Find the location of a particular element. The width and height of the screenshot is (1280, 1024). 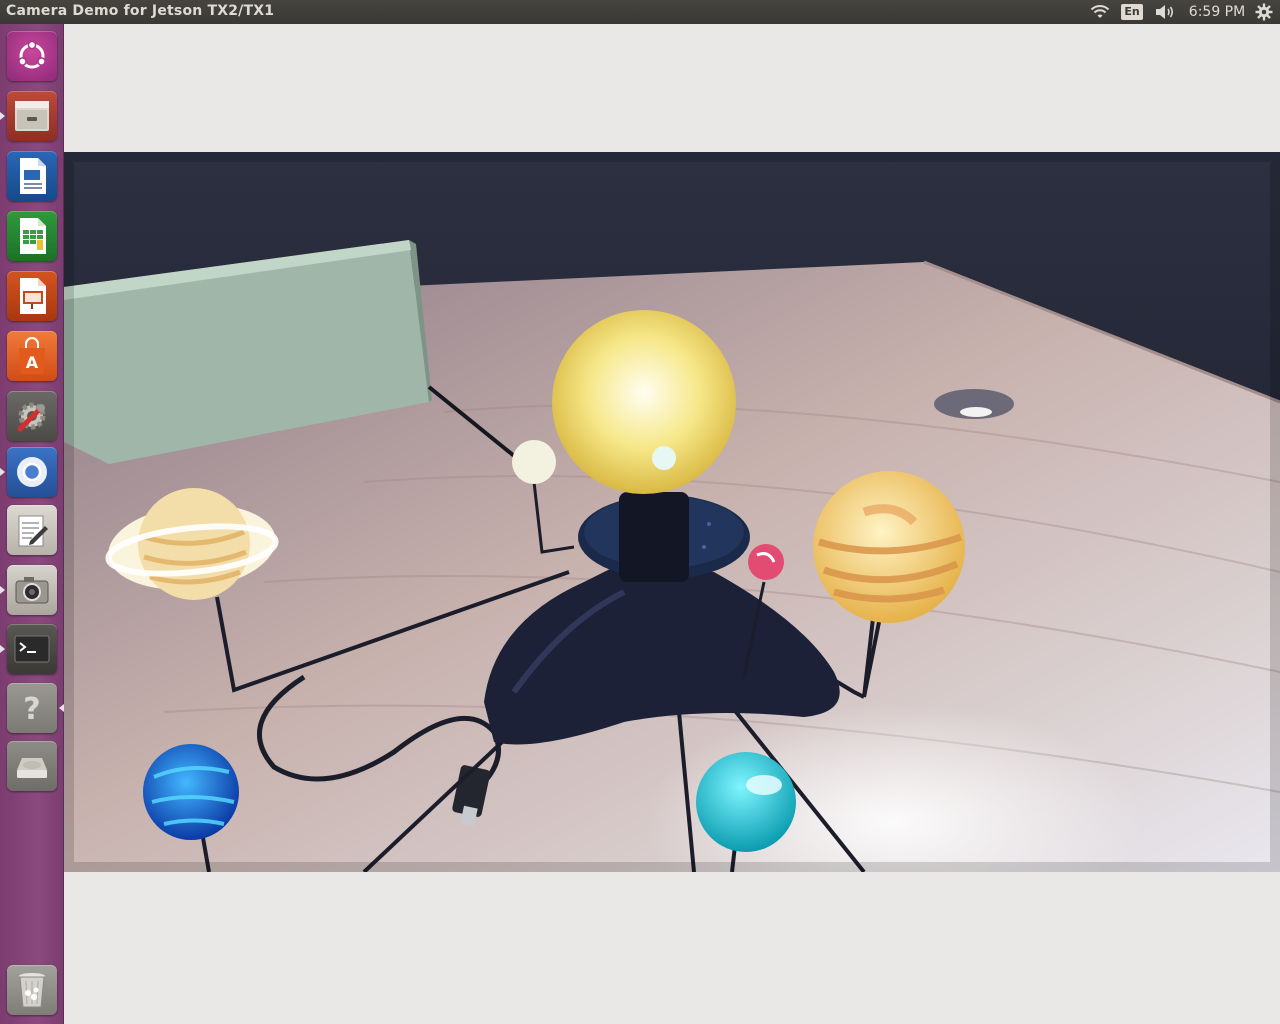

trash-icon is located at coordinates (32, 990).